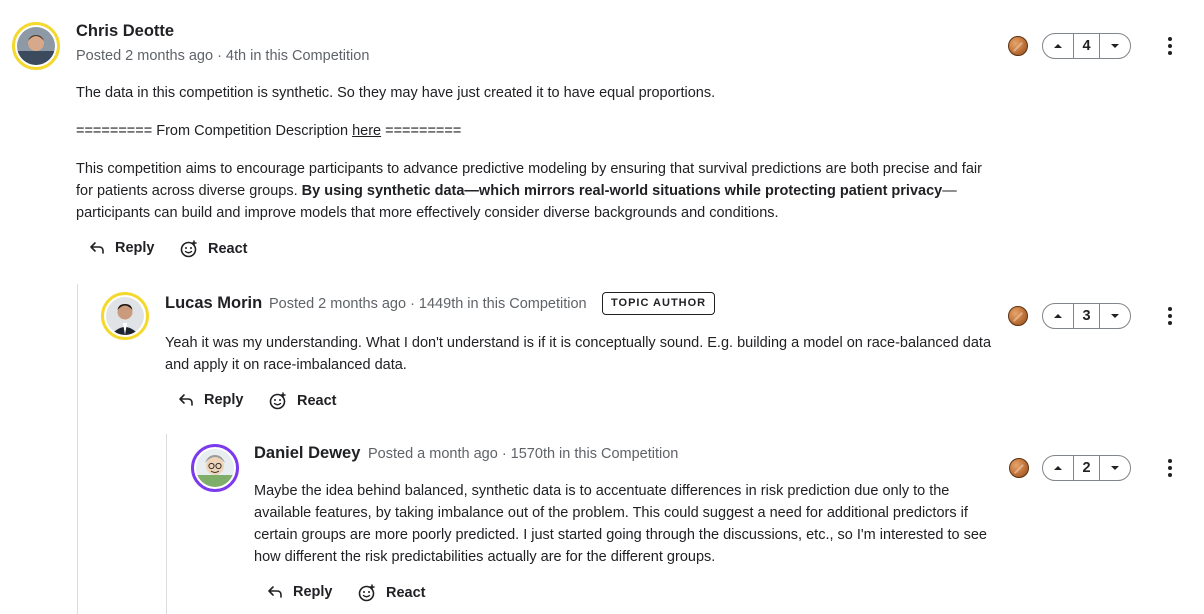 This screenshot has width=1204, height=614. What do you see at coordinates (291, 56) in the screenshot?
I see `competition-rank: · 4th in this Competition` at bounding box center [291, 56].